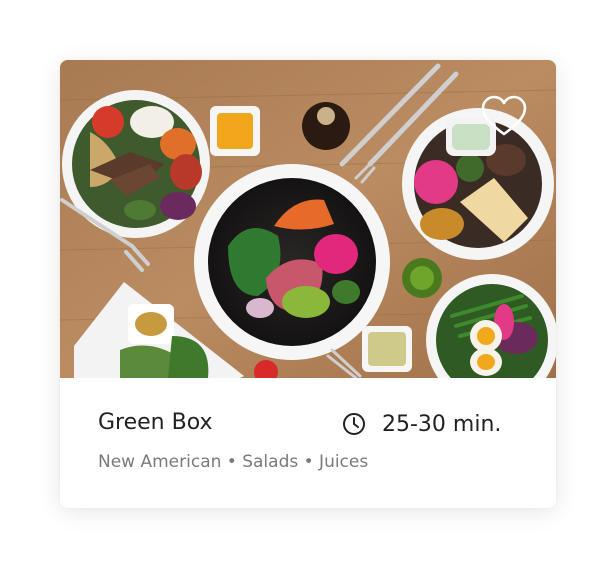 The image size is (616, 568). I want to click on cuisine-tags: New American • Salads • Juices, so click(233, 462).